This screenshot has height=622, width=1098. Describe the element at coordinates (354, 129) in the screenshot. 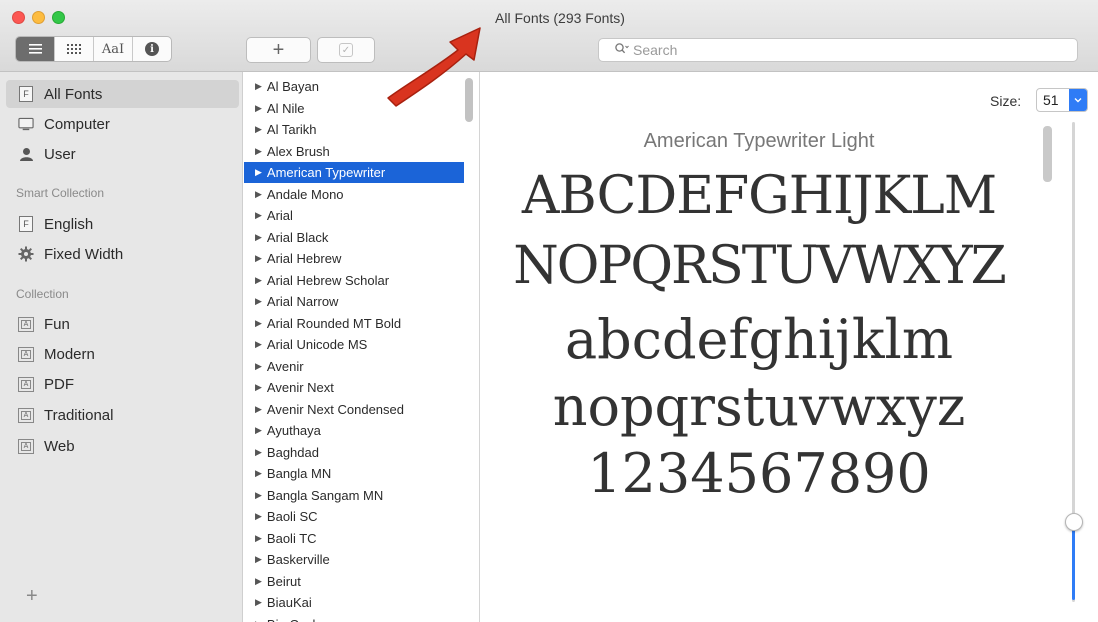

I see `font-list-item: ▶ Al Tarikh` at that location.